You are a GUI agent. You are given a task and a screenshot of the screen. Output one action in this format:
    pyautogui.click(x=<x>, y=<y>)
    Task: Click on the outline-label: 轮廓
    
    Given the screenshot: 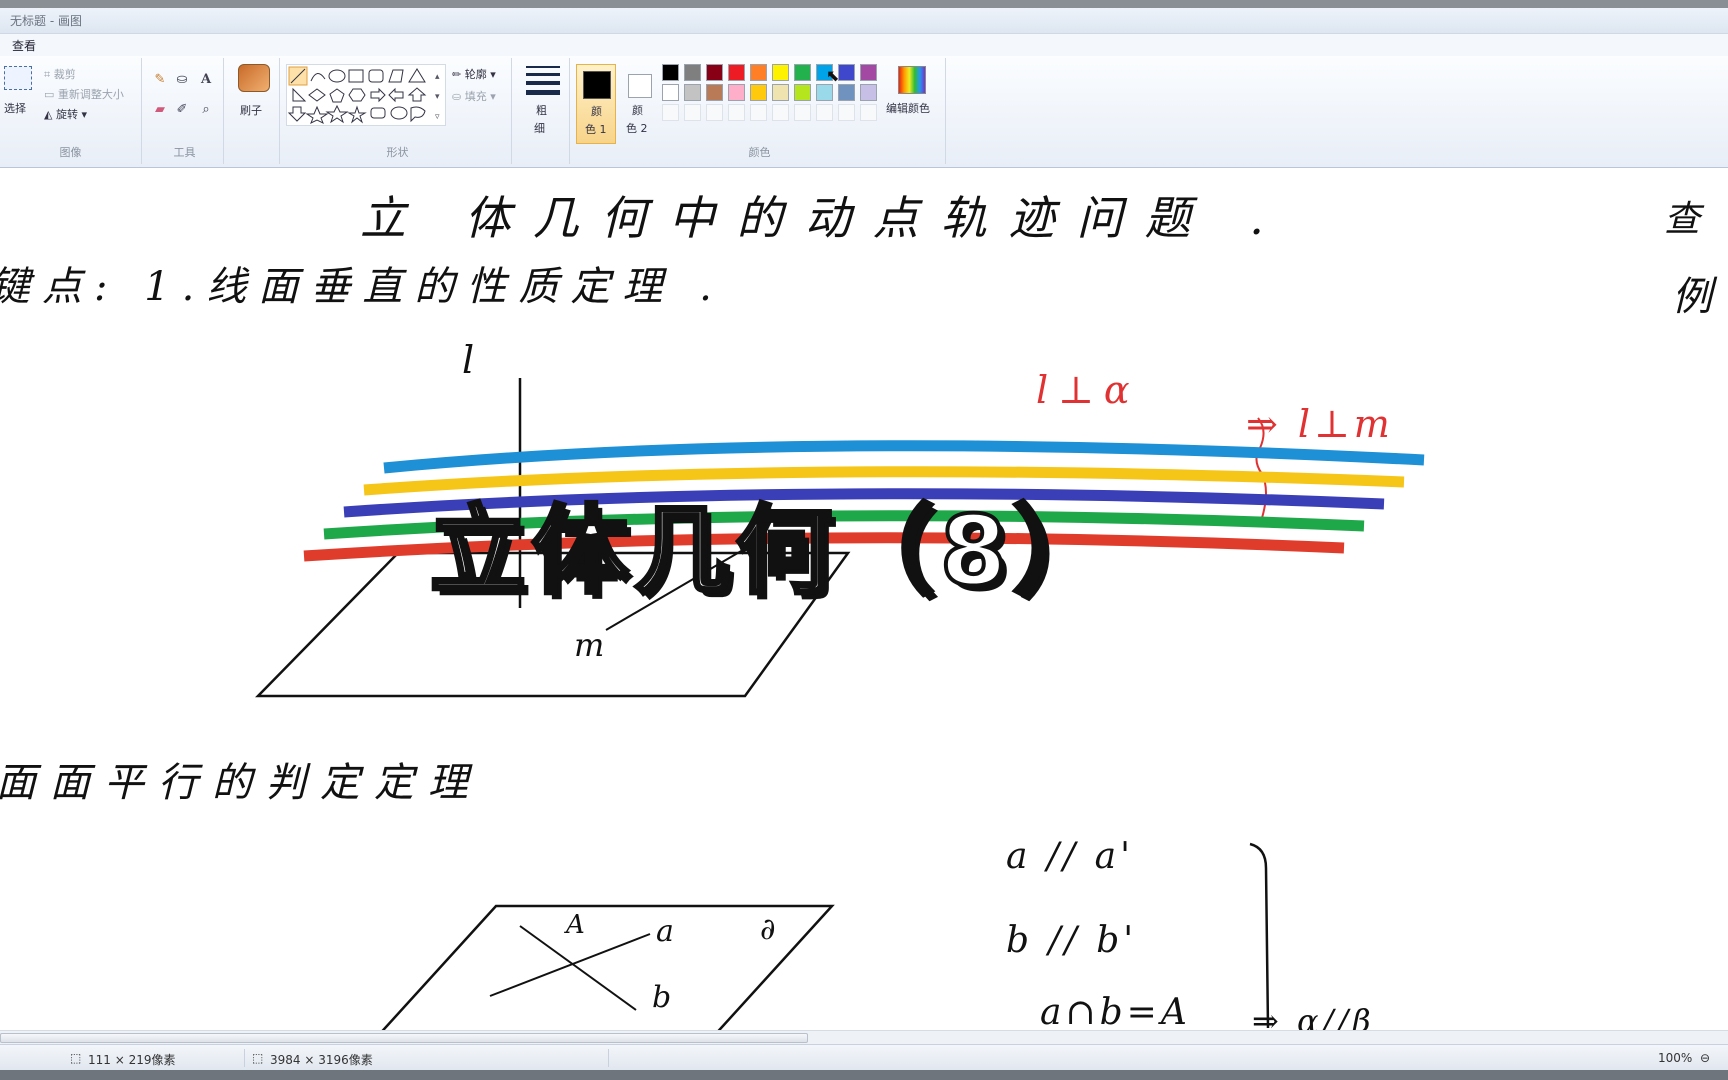 What is the action you would take?
    pyautogui.click(x=475, y=74)
    